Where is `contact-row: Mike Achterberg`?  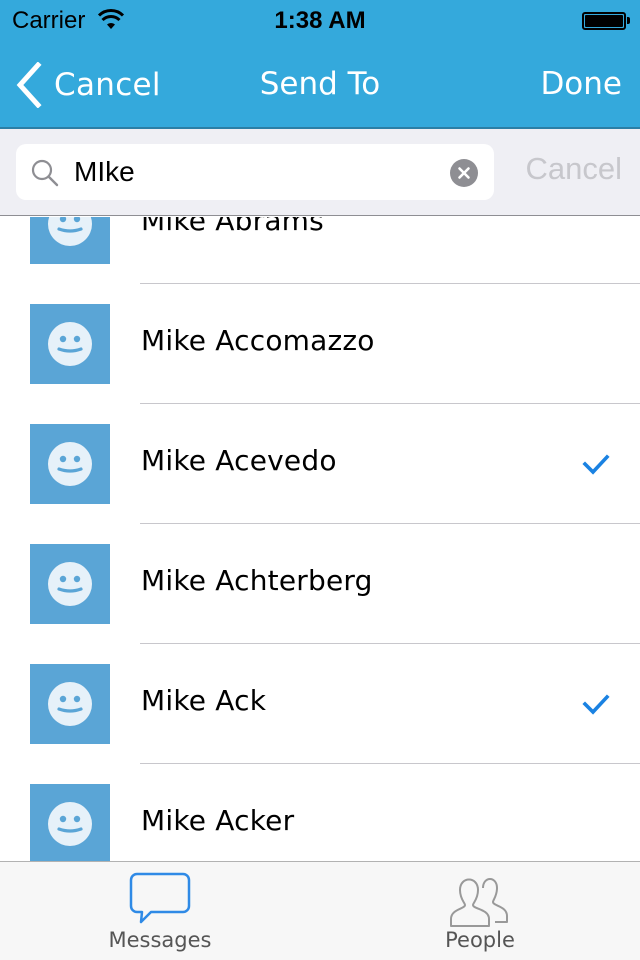 contact-row: Mike Achterberg is located at coordinates (320, 584).